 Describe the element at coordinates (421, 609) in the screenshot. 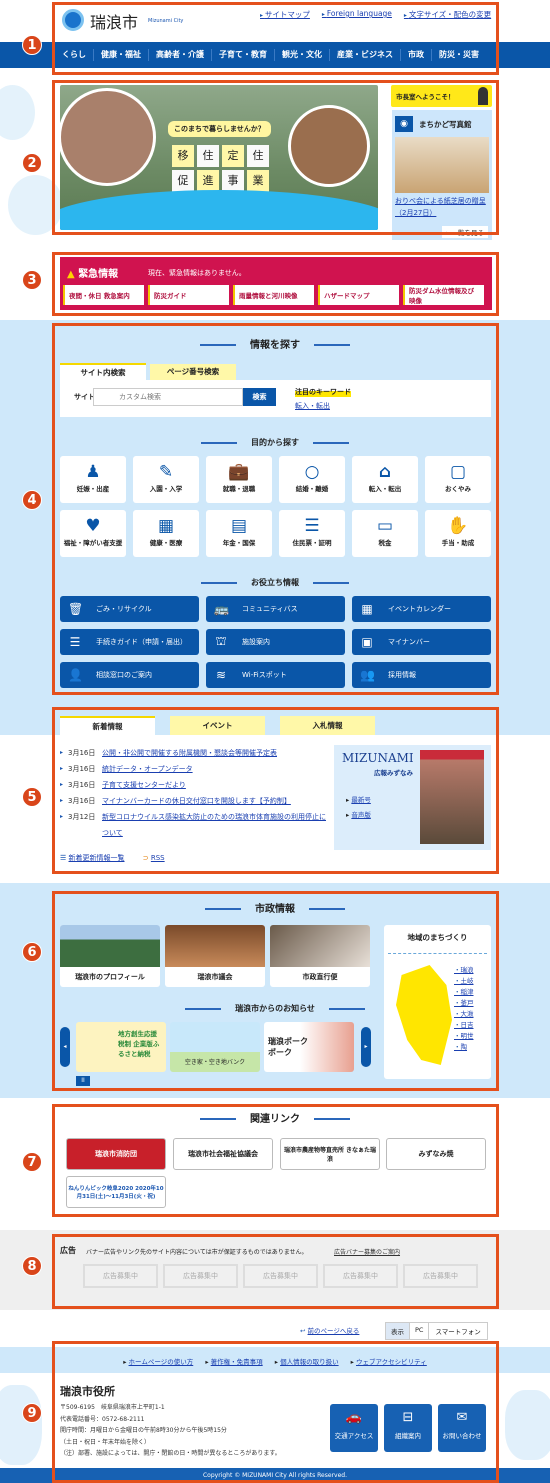

I see `useful-item: ▦ イベントカレンダー` at that location.